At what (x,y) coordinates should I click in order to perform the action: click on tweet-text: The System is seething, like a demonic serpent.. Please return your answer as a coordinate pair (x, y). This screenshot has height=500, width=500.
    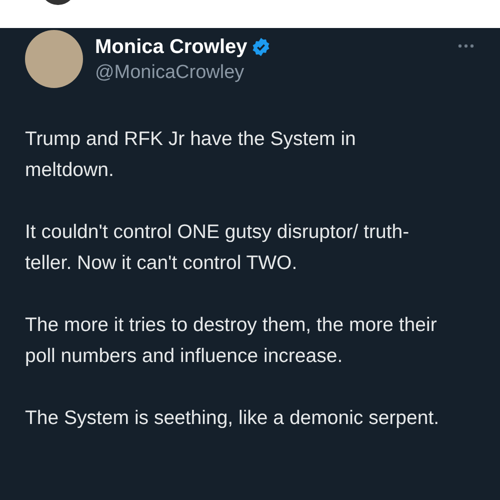
    Looking at the image, I should click on (232, 418).